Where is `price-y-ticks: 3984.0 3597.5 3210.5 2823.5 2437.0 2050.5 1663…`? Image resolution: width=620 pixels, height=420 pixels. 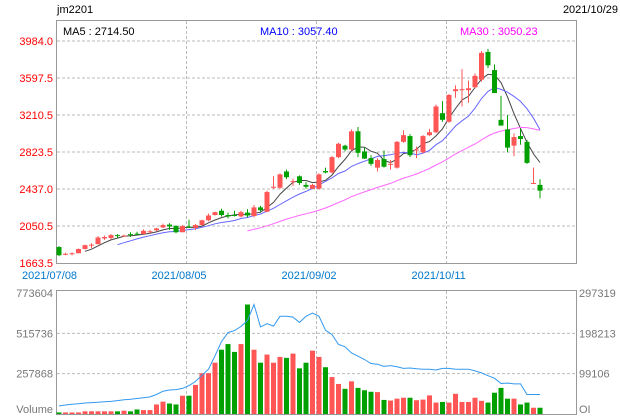 price-y-ticks: 3984.0 3597.5 3210.5 2823.5 2437.0 2050.5 1663… is located at coordinates (36, 153).